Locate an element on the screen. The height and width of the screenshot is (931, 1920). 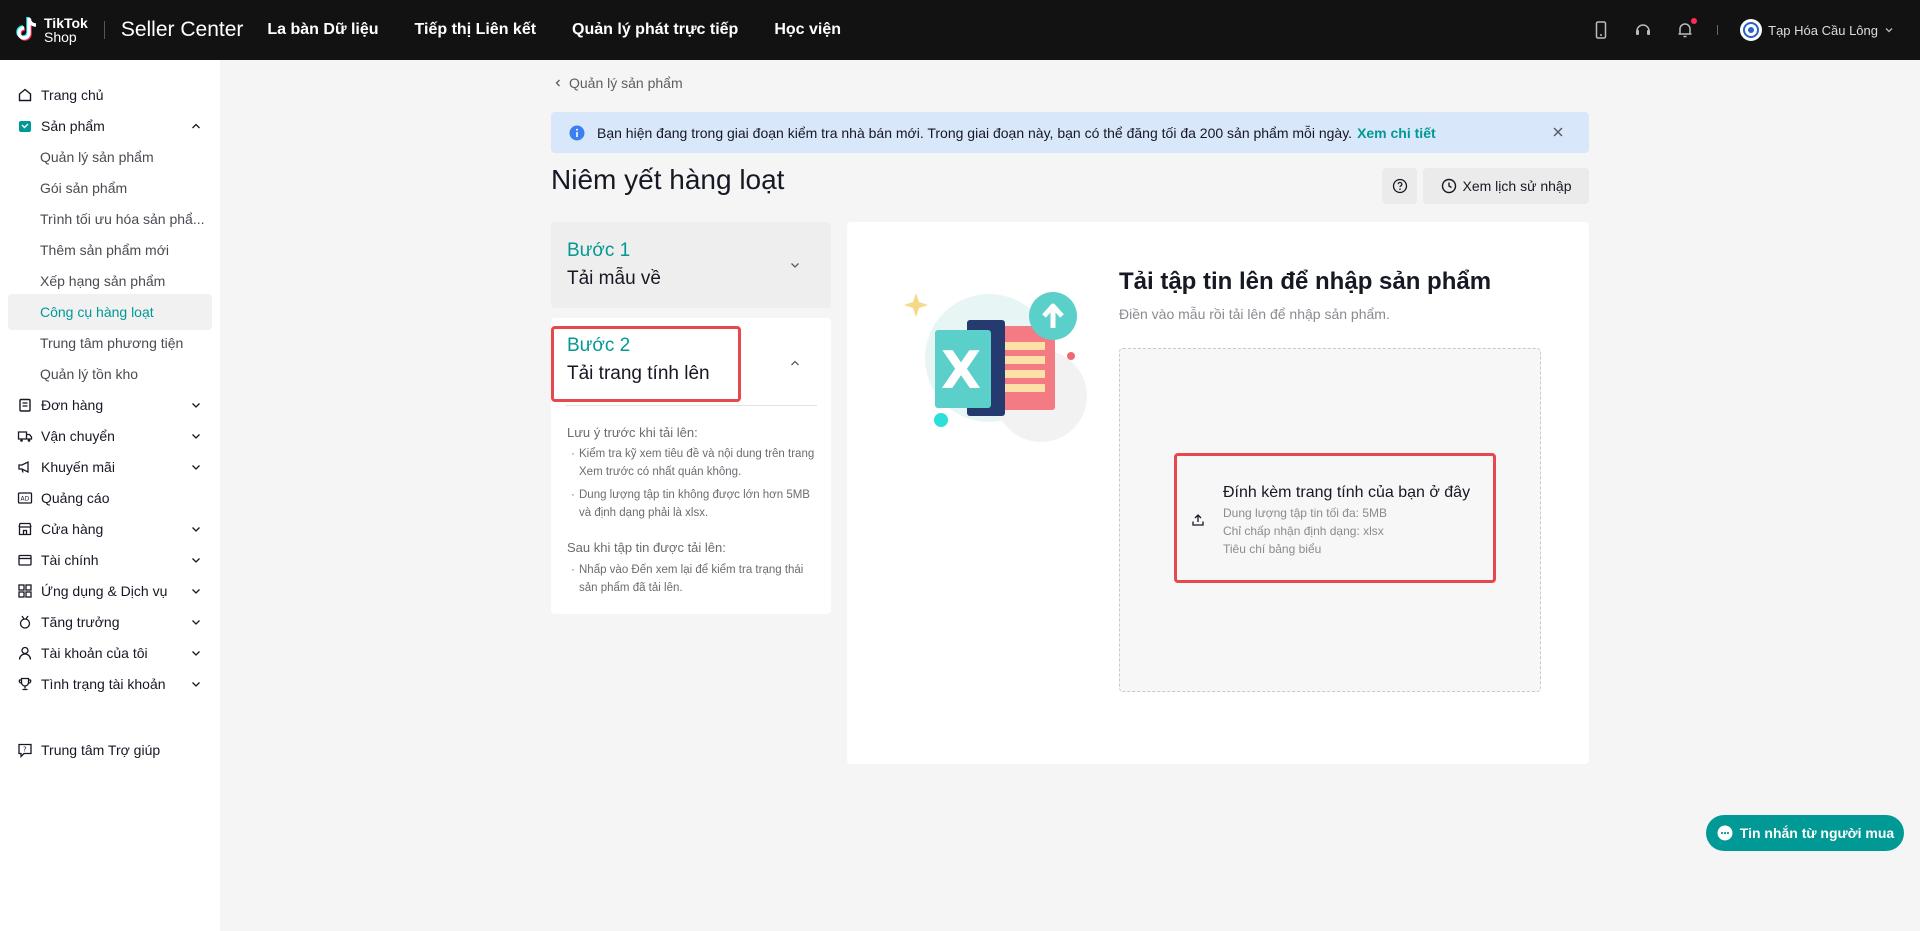
chevron-left-icon is located at coordinates (557, 83).